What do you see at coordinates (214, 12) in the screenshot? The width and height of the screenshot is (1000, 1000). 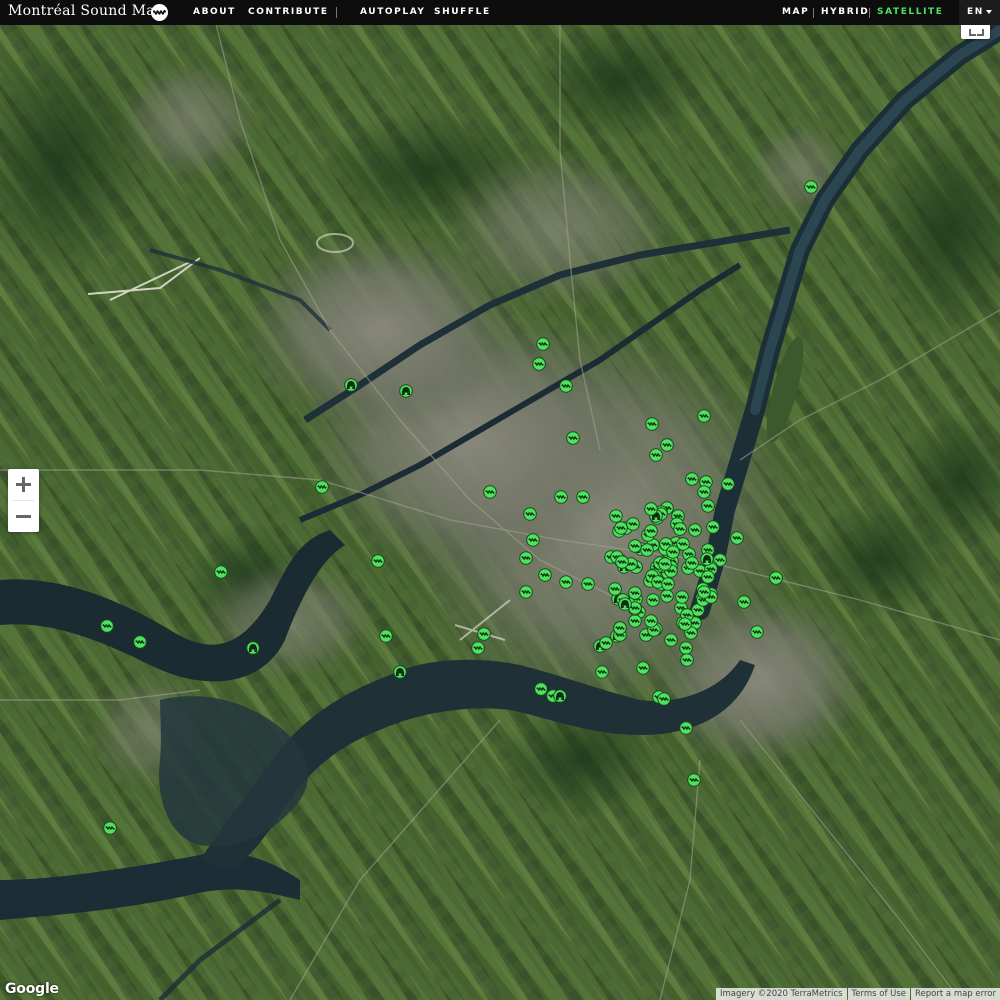 I see `nav-about: ABOUT` at bounding box center [214, 12].